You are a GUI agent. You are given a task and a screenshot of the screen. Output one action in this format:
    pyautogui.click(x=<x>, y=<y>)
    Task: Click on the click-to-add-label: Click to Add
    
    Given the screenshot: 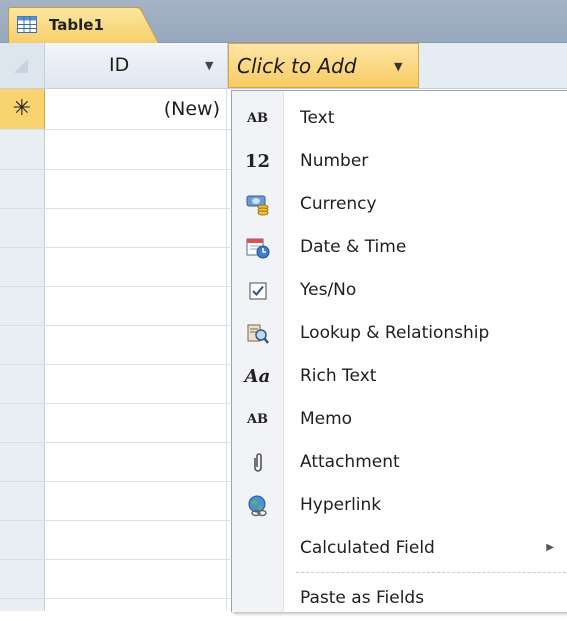 What is the action you would take?
    pyautogui.click(x=297, y=66)
    